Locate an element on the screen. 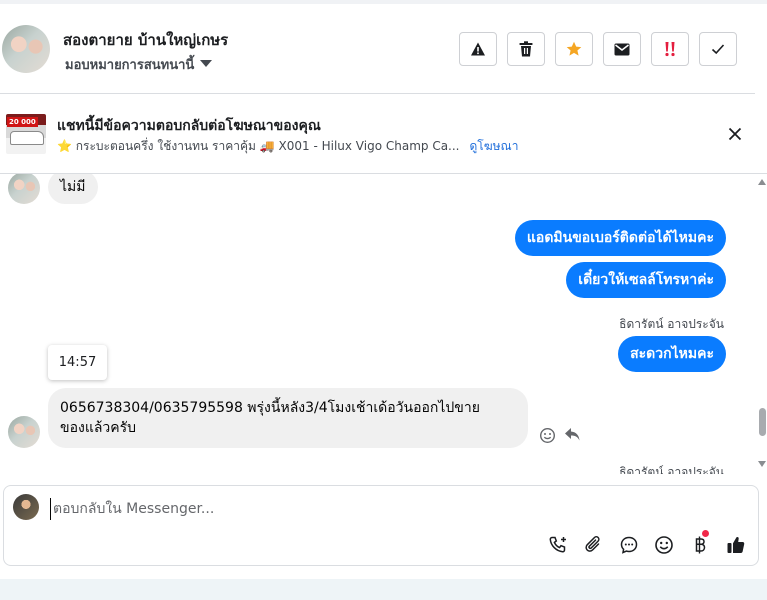 This screenshot has height=600, width=767. thread-scrollbar is located at coordinates (761, 324).